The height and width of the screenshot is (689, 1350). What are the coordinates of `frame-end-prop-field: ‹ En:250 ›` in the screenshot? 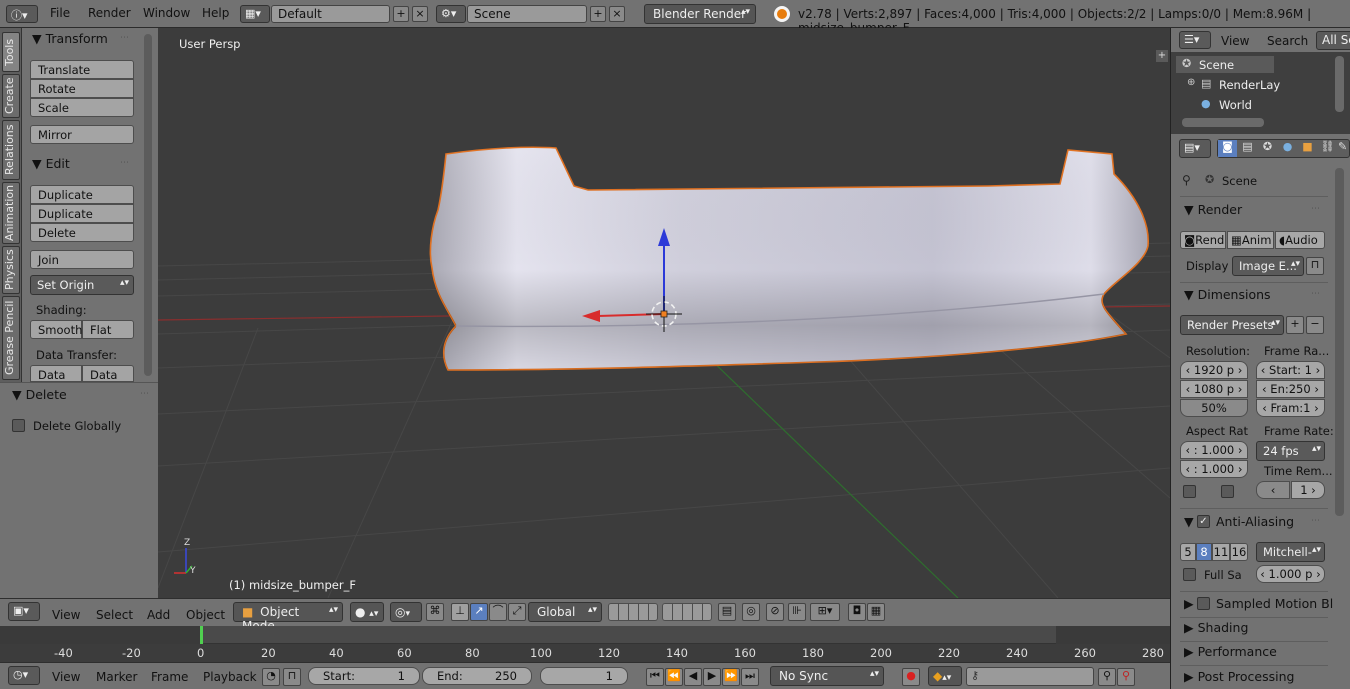 It's located at (1290, 389).